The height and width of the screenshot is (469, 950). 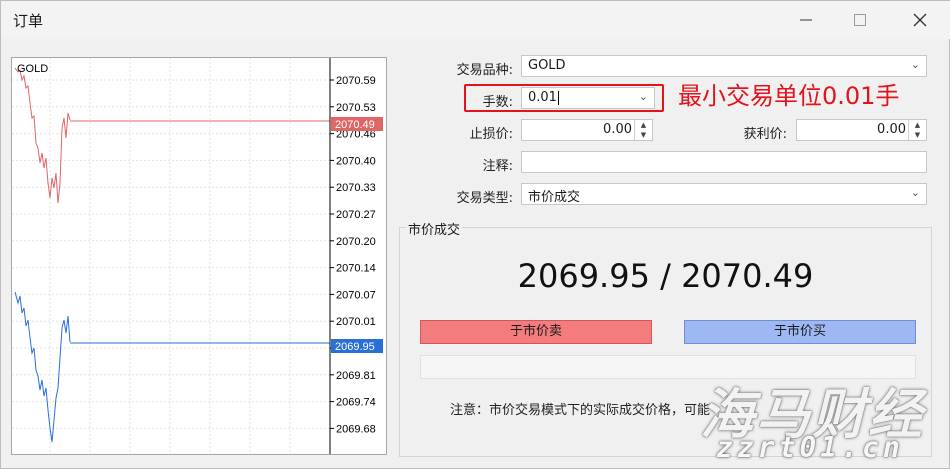 I want to click on annotation-text: 最小交易单位0.01手, so click(x=789, y=96).